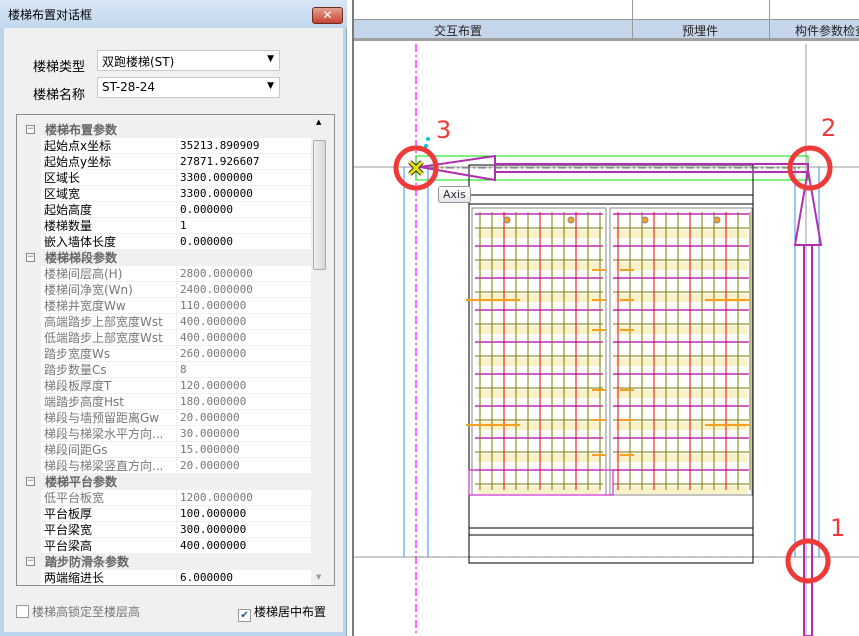 This screenshot has height=636, width=859. I want to click on property-value: 180.000000, so click(244, 401).